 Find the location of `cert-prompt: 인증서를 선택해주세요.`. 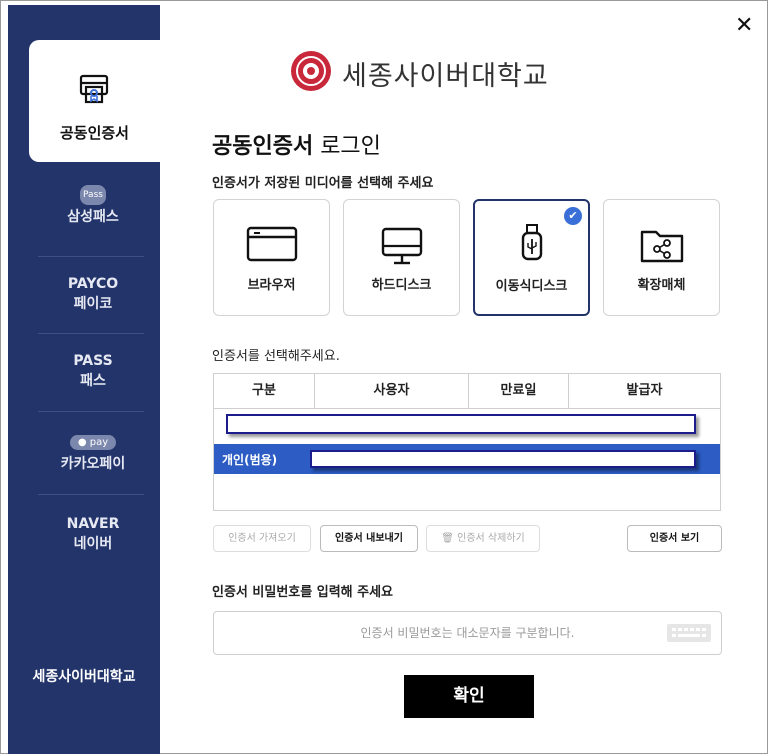

cert-prompt: 인증서를 선택해주세요. is located at coordinates (276, 356).